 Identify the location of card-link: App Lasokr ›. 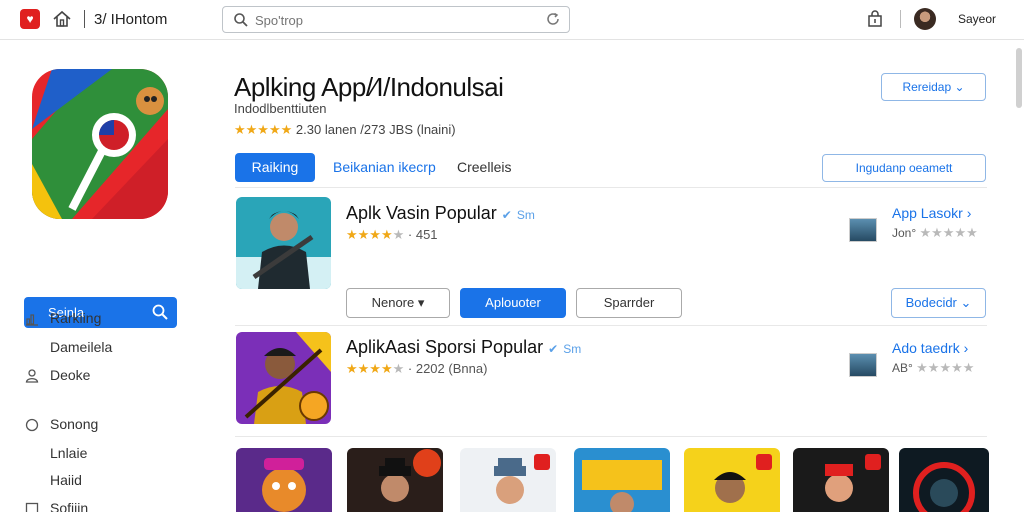
(931, 213).